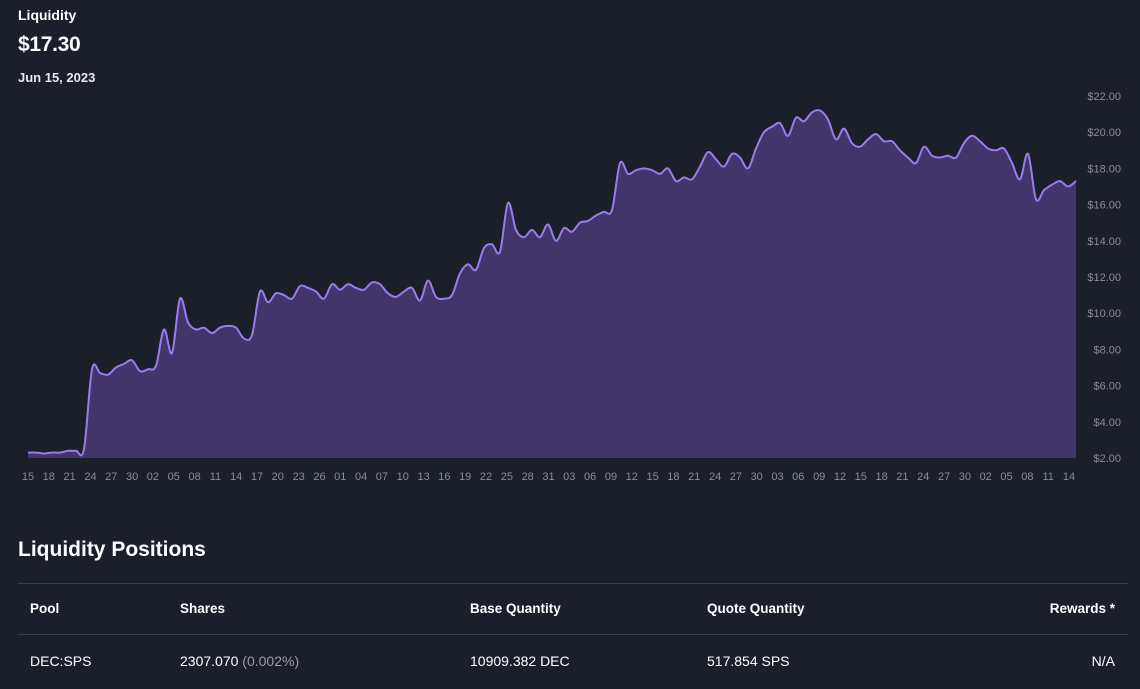 This screenshot has width=1140, height=689. Describe the element at coordinates (528, 477) in the screenshot. I see `x-tick-label: 28` at that location.